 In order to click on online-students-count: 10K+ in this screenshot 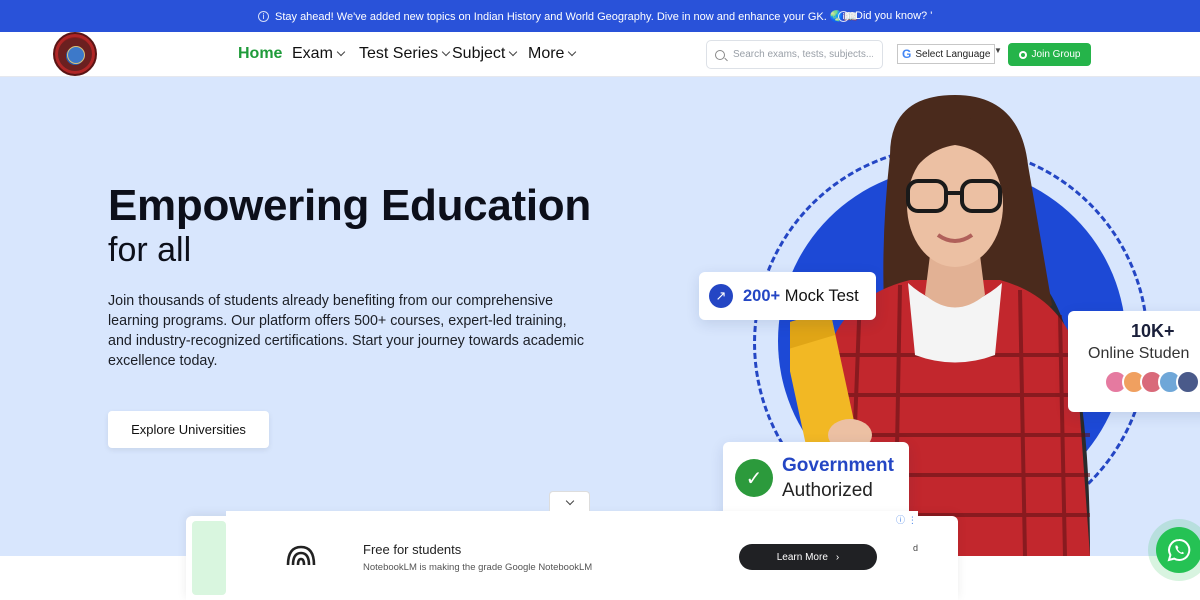, I will do `click(1153, 331)`.